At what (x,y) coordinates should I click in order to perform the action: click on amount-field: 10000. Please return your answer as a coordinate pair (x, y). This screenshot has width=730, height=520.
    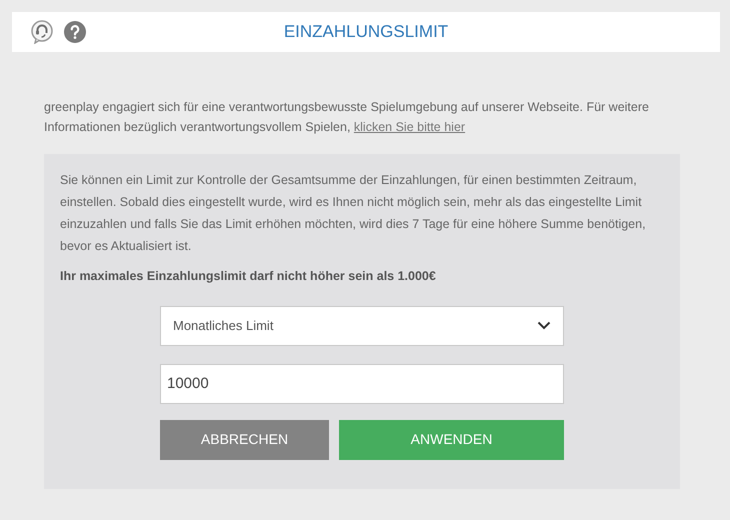
    Looking at the image, I should click on (362, 384).